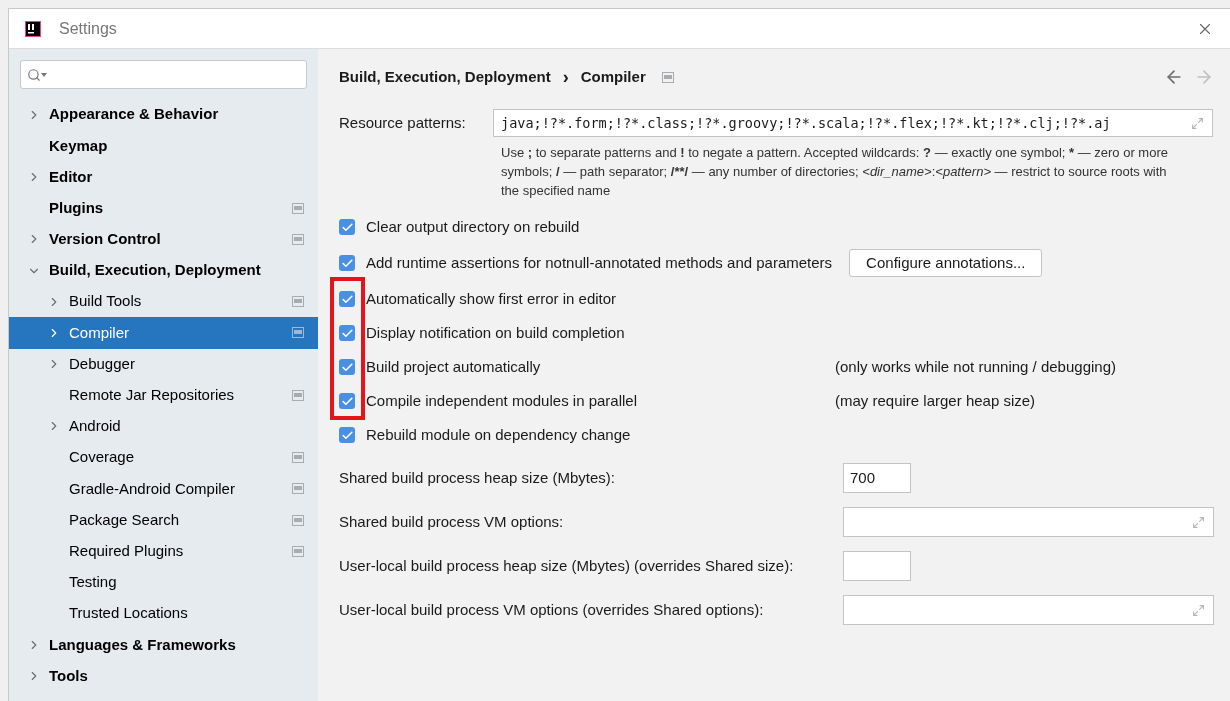  I want to click on tree-item: Appearance & Behavior, so click(163, 115).